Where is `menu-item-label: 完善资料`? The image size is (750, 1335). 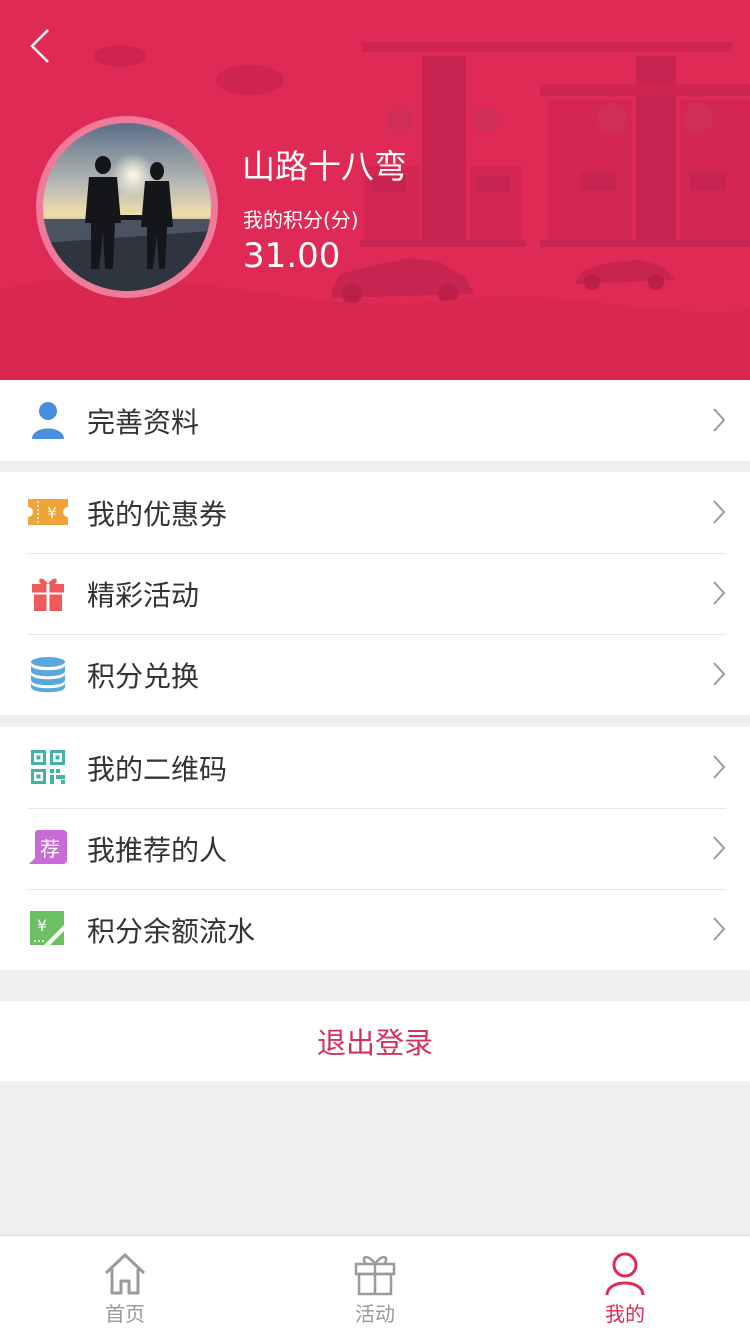 menu-item-label: 完善资料 is located at coordinates (143, 422).